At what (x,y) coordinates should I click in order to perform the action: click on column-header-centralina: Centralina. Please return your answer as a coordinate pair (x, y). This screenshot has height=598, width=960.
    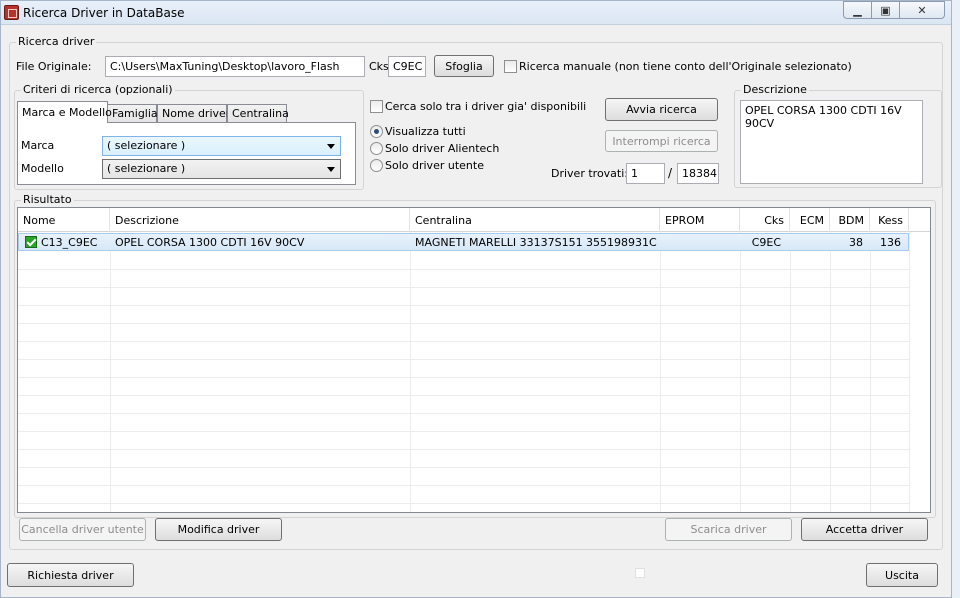
    Looking at the image, I should click on (535, 220).